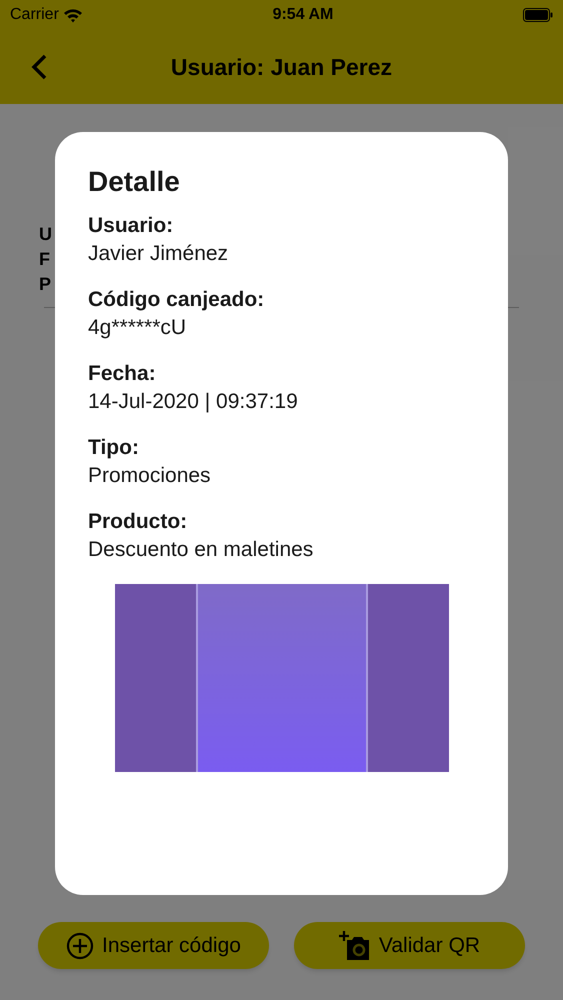 This screenshot has height=1000, width=563. I want to click on back-chevron-icon, so click(39, 67).